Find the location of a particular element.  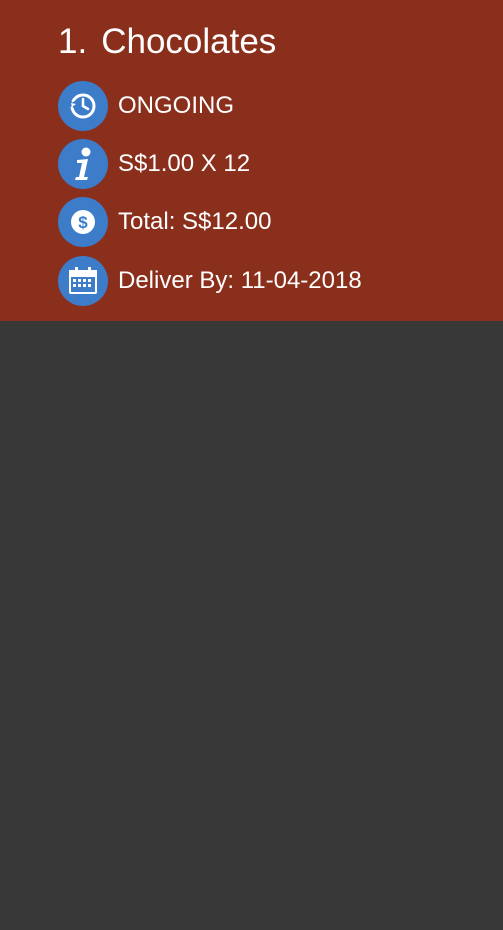

dollar-coin-icon: $ is located at coordinates (83, 222).